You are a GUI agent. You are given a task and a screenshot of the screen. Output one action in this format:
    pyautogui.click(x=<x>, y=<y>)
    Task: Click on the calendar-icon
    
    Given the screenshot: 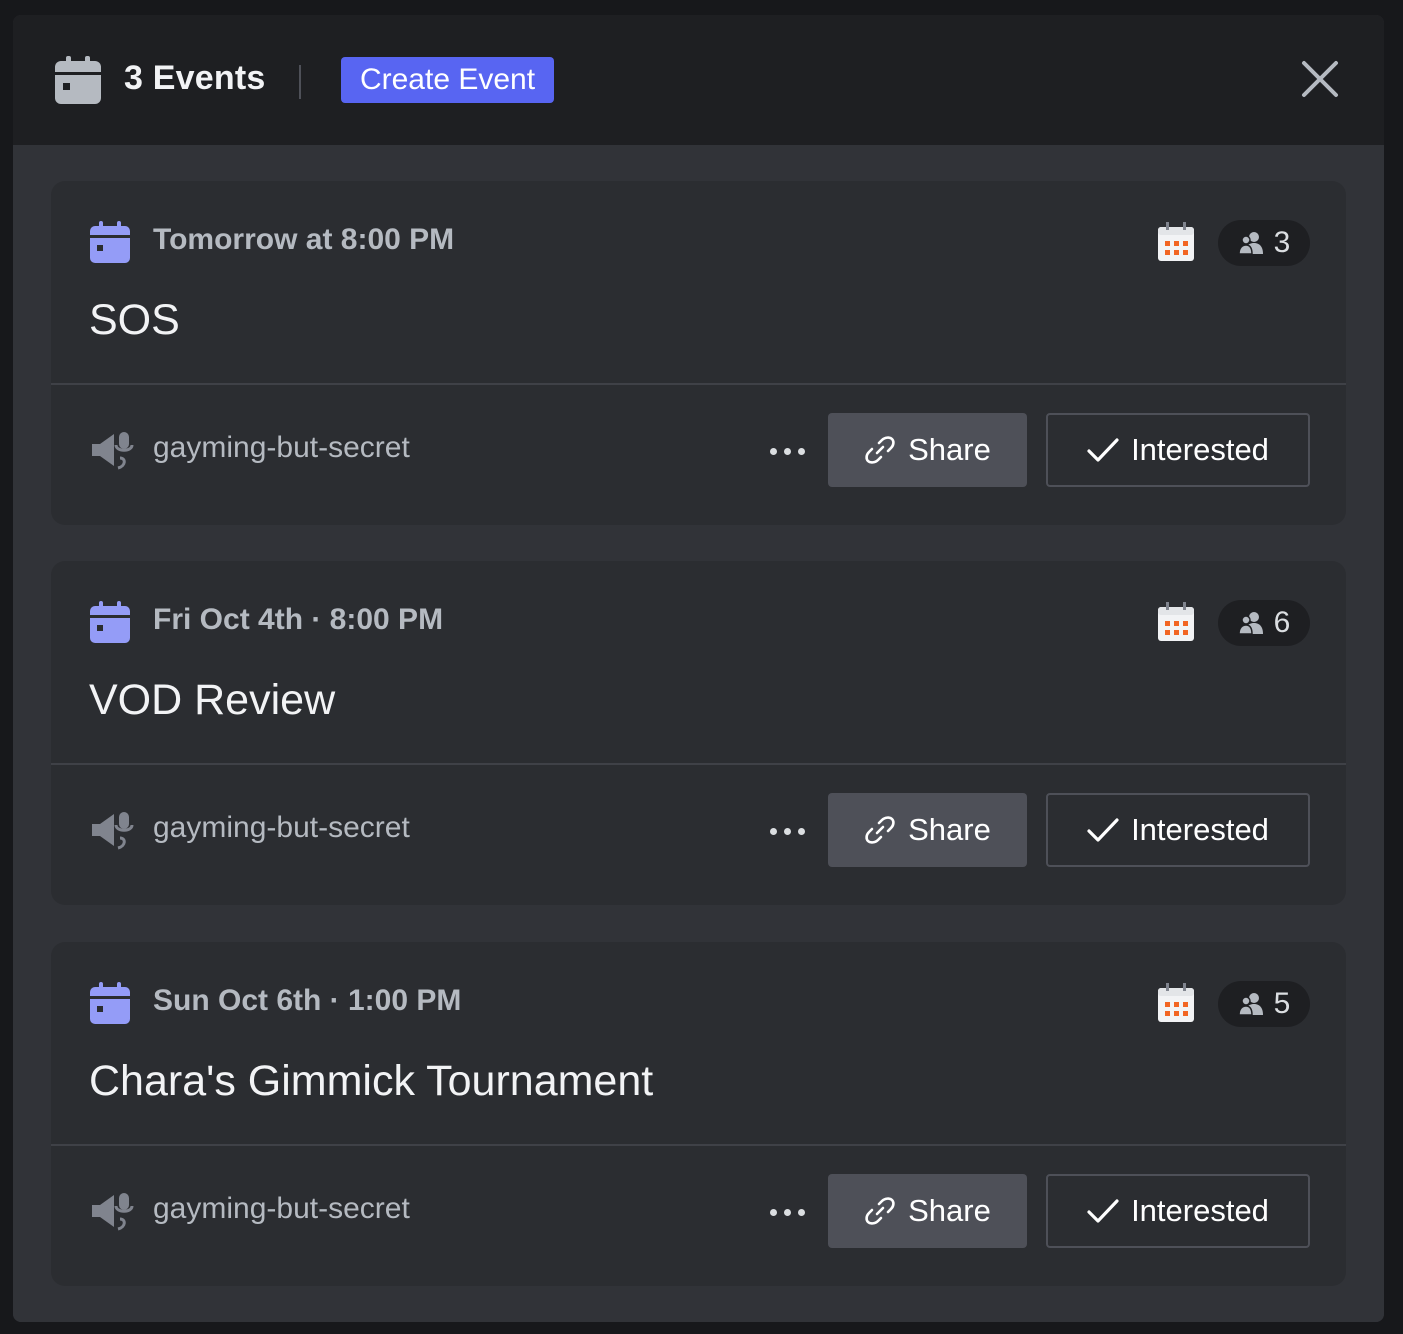 What is the action you would take?
    pyautogui.click(x=78, y=80)
    